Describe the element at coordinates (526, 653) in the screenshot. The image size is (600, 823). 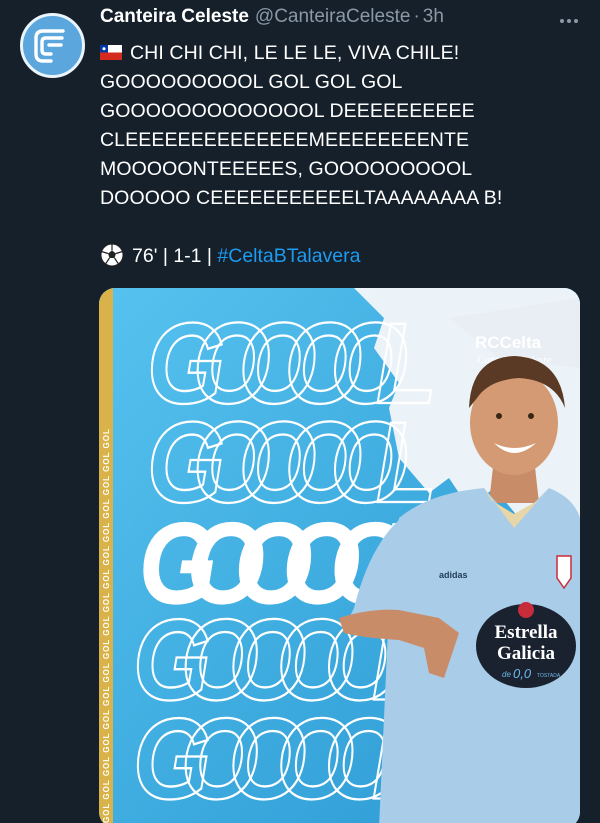
I see `sponsor-line-2: Galicia` at that location.